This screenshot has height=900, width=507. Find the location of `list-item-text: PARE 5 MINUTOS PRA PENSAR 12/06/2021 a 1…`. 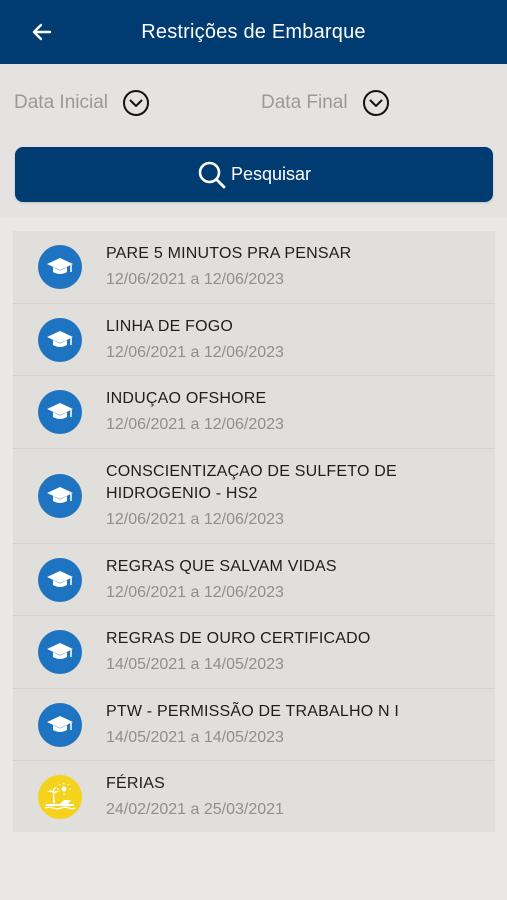

list-item-text: PARE 5 MINUTOS PRA PENSAR 12/06/2021 a 1… is located at coordinates (295, 267).